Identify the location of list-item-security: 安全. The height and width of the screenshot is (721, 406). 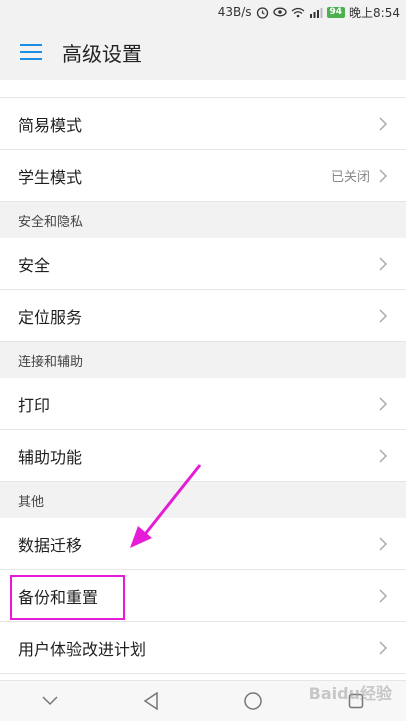
(203, 264).